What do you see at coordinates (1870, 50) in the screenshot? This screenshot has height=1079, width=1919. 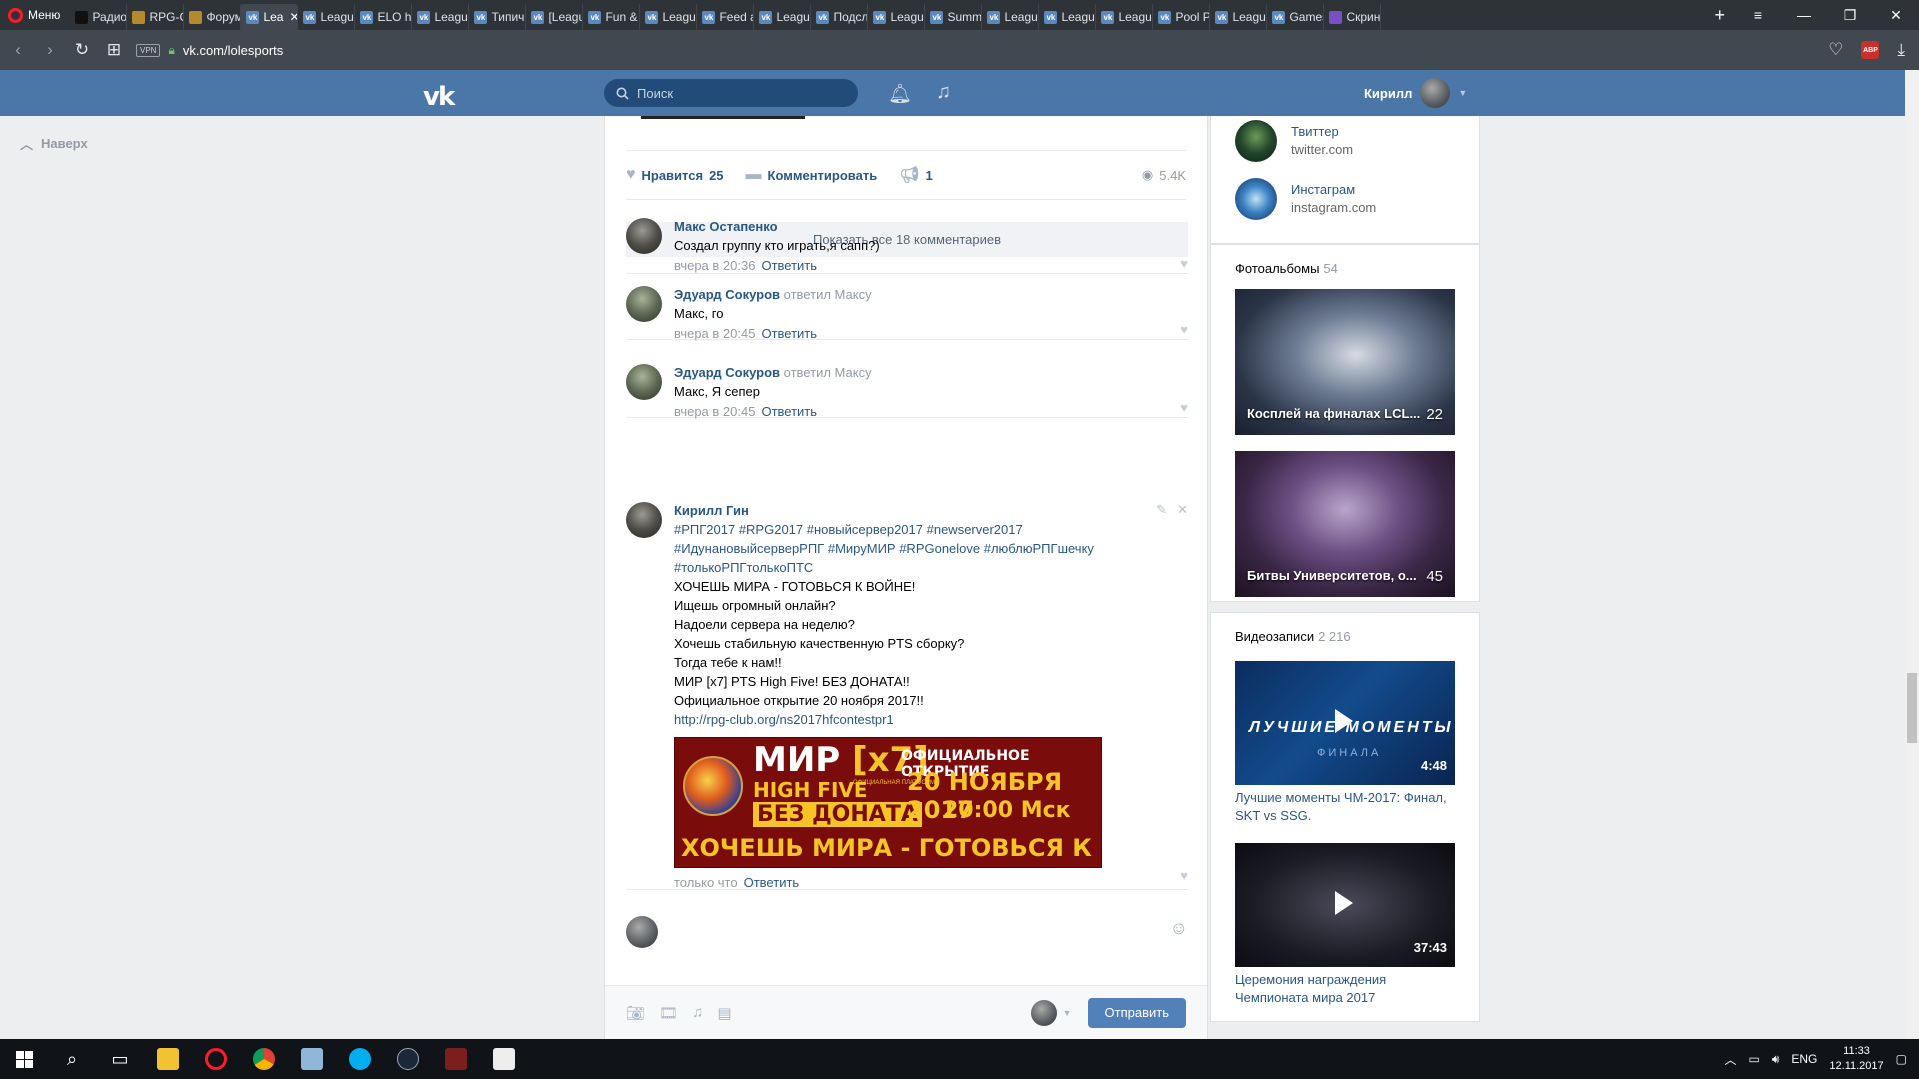 I see `adblock-icon: ABP` at bounding box center [1870, 50].